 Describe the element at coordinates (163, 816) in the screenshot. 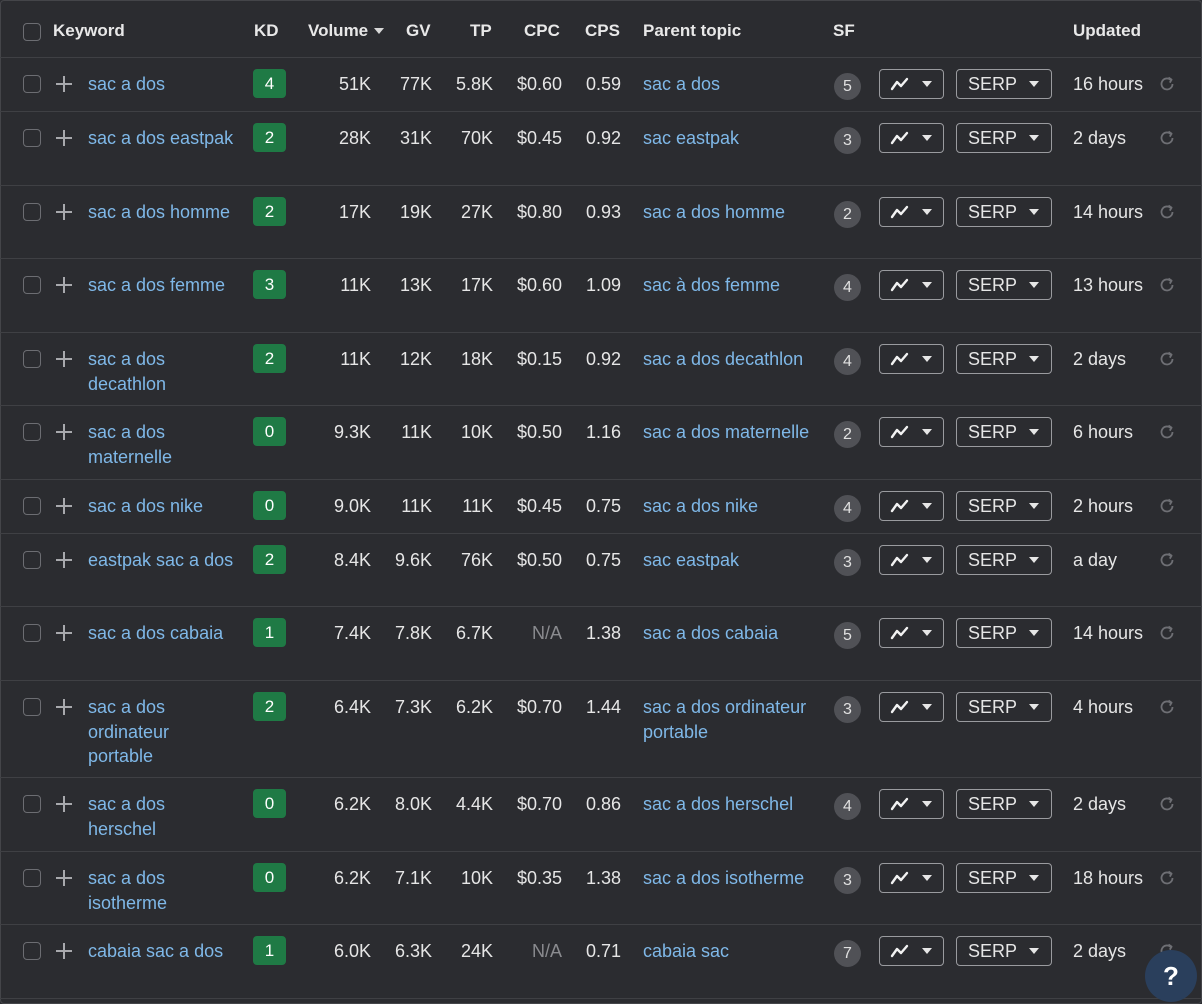

I see `keyword-link: sac a dos herschel` at that location.